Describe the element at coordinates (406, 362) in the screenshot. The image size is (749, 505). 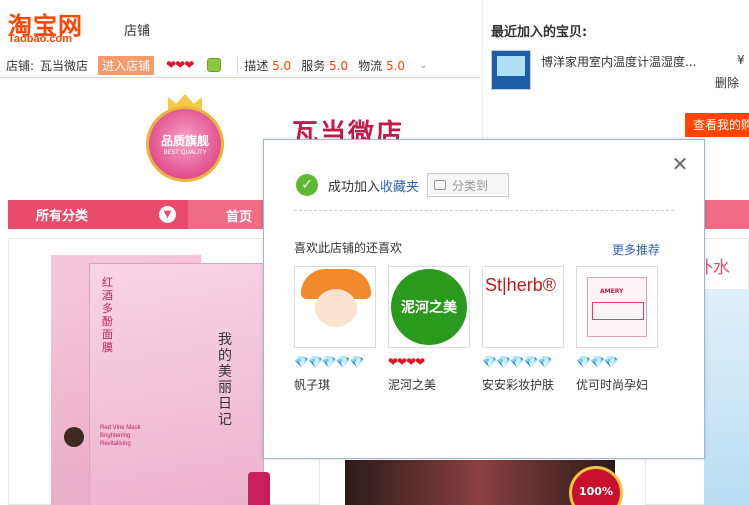
I see `seller-rank-hearts: ❤❤❤❤` at that location.